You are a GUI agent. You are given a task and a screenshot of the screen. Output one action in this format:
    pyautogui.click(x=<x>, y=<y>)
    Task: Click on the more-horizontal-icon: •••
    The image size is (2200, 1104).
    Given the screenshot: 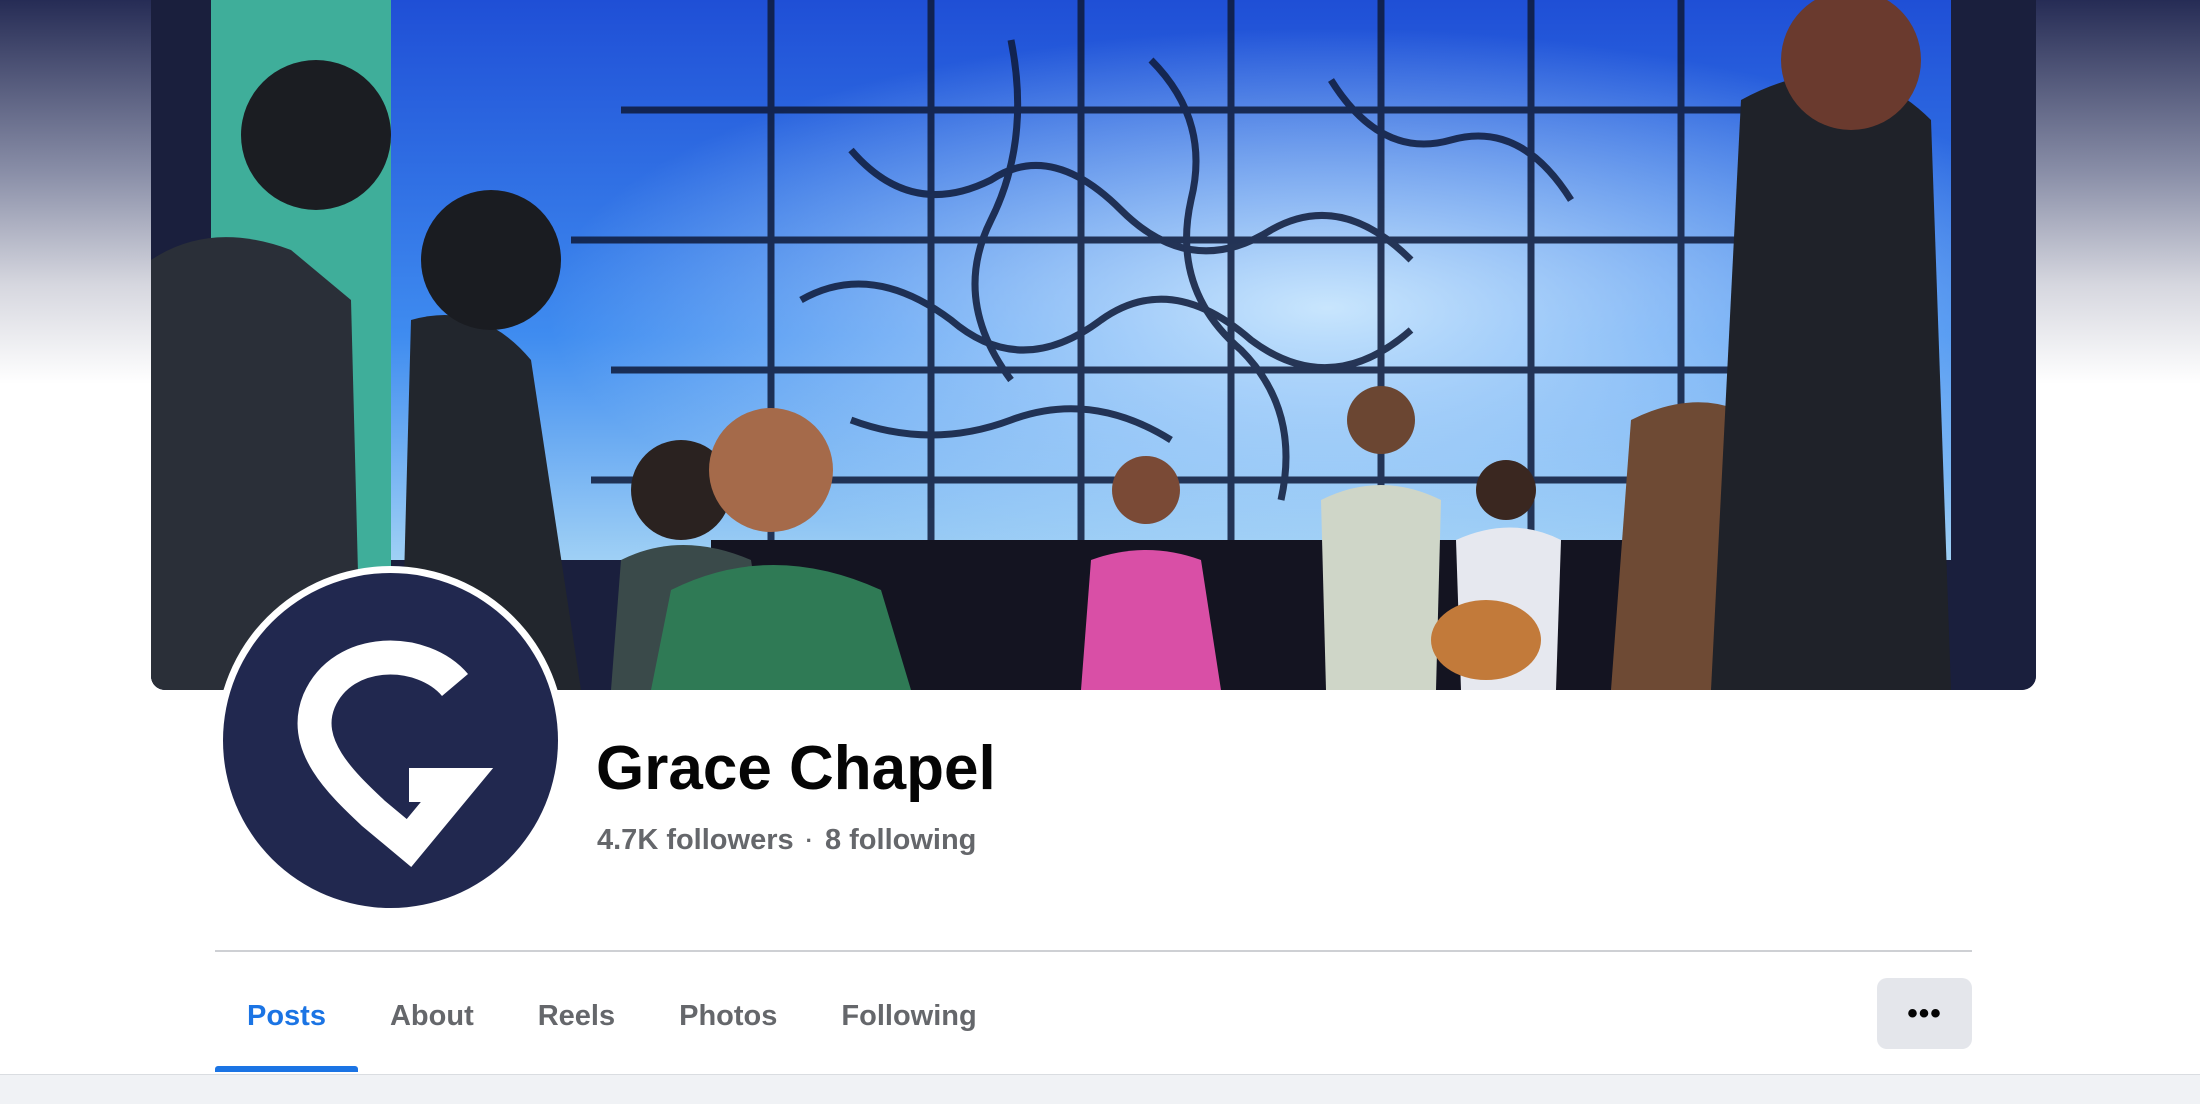 What is the action you would take?
    pyautogui.click(x=1924, y=1013)
    